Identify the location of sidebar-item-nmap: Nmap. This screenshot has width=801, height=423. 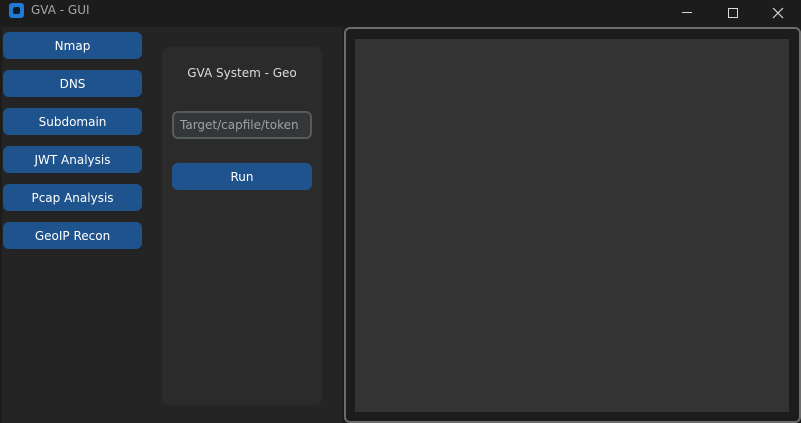
(72, 45).